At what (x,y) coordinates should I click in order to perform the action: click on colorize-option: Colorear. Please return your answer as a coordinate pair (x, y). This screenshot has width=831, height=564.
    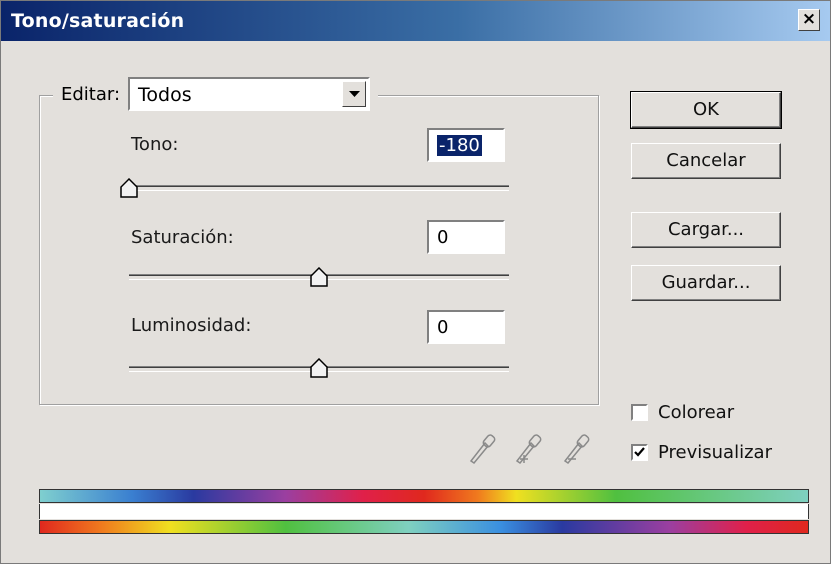
    Looking at the image, I should click on (682, 412).